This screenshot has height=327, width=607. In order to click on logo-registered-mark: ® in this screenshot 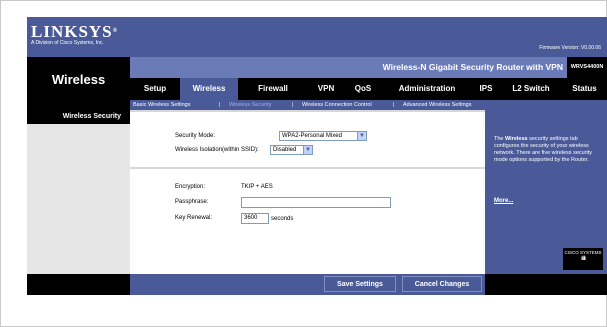, I will do `click(115, 31)`.